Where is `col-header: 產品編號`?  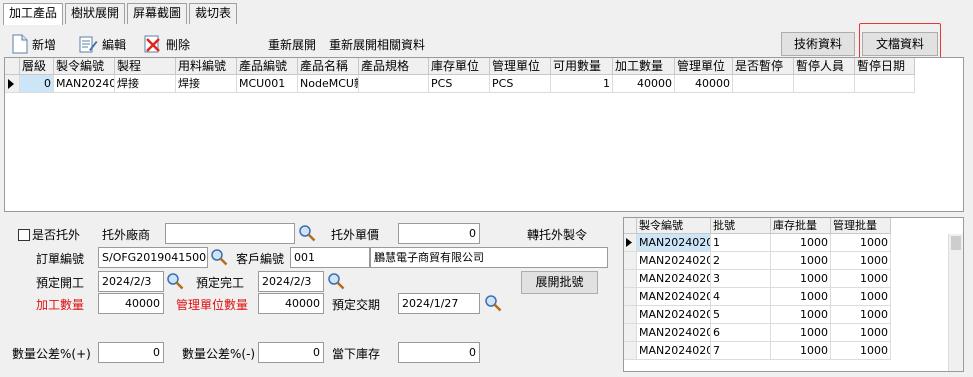 col-header: 產品編號 is located at coordinates (267, 66).